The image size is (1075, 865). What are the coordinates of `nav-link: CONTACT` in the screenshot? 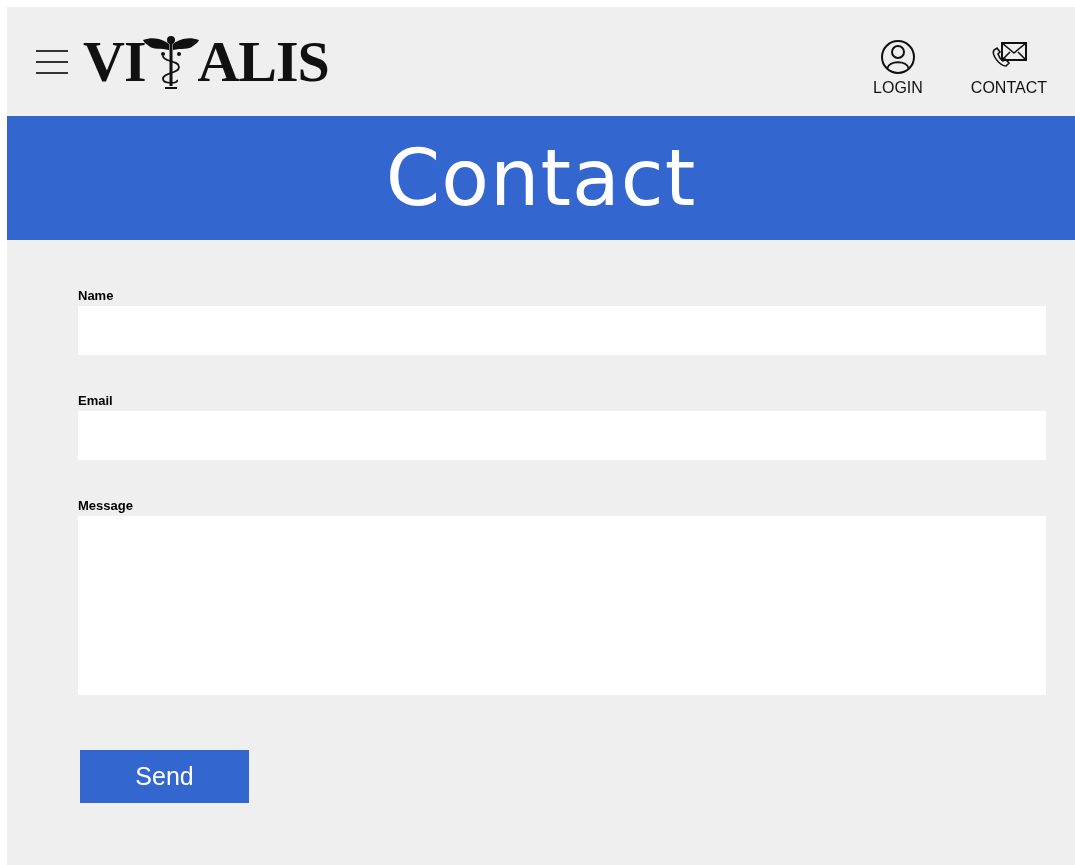 It's located at (1008, 67).